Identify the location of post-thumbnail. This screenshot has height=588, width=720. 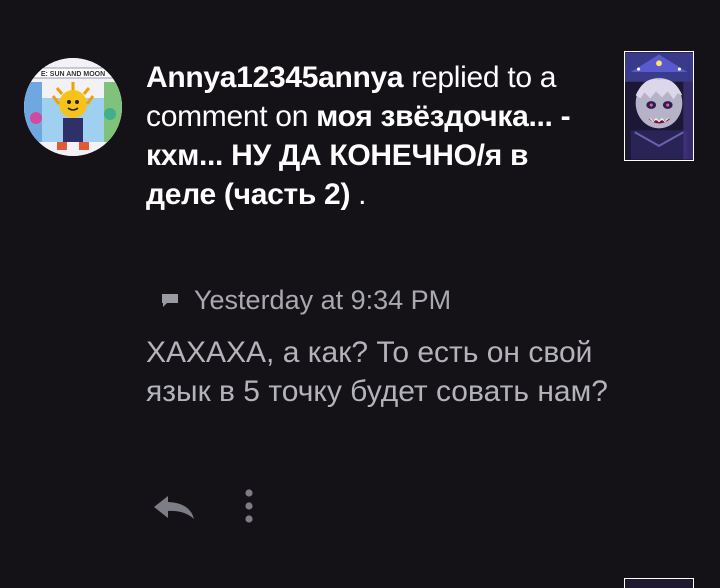
(659, 106).